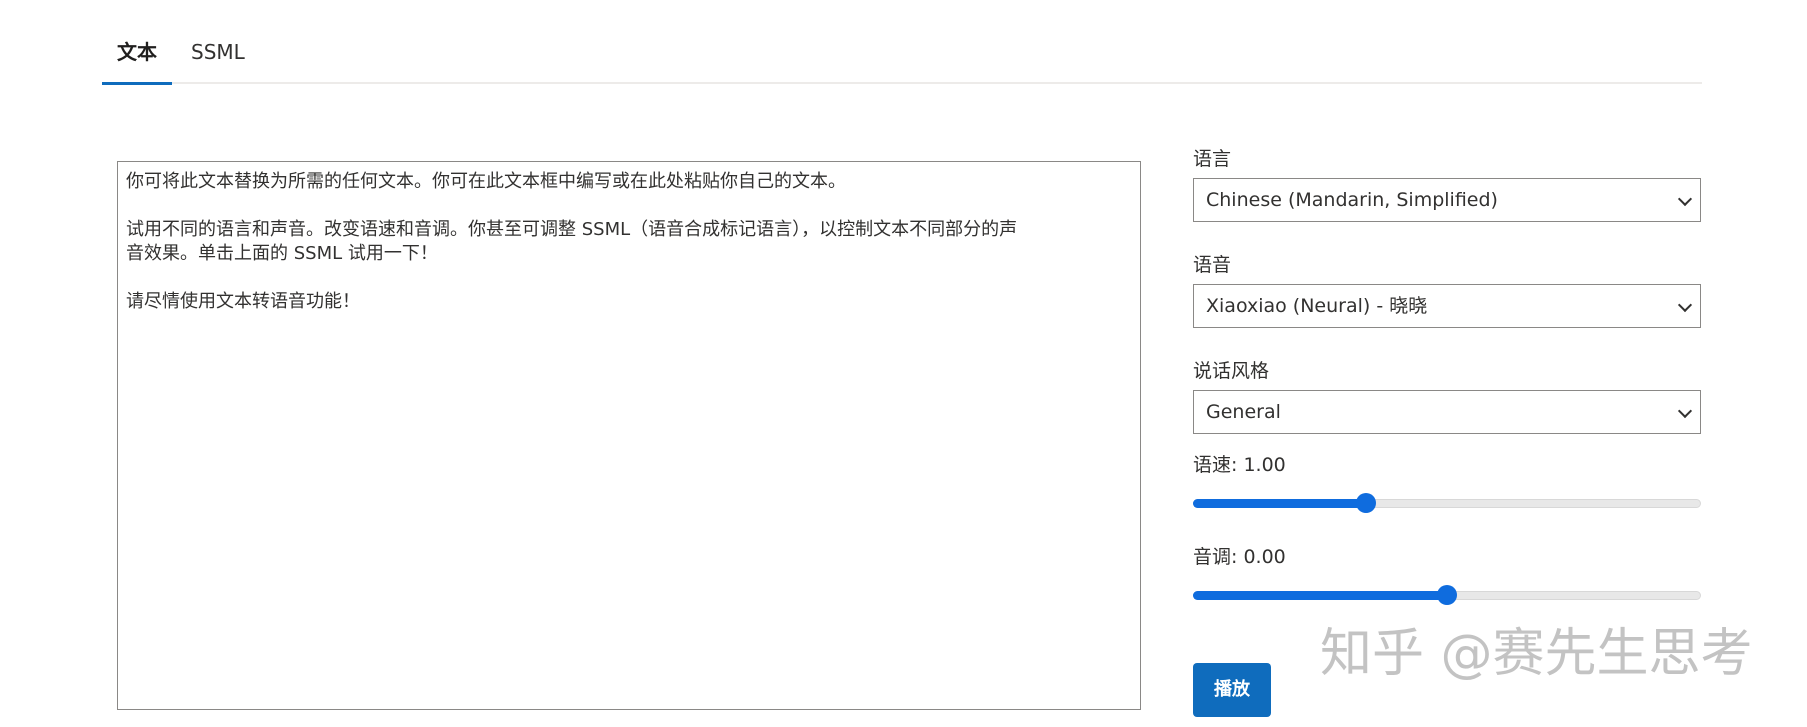  What do you see at coordinates (1536, 654) in the screenshot?
I see `watermark-text: 知乎 @赛先生思考` at bounding box center [1536, 654].